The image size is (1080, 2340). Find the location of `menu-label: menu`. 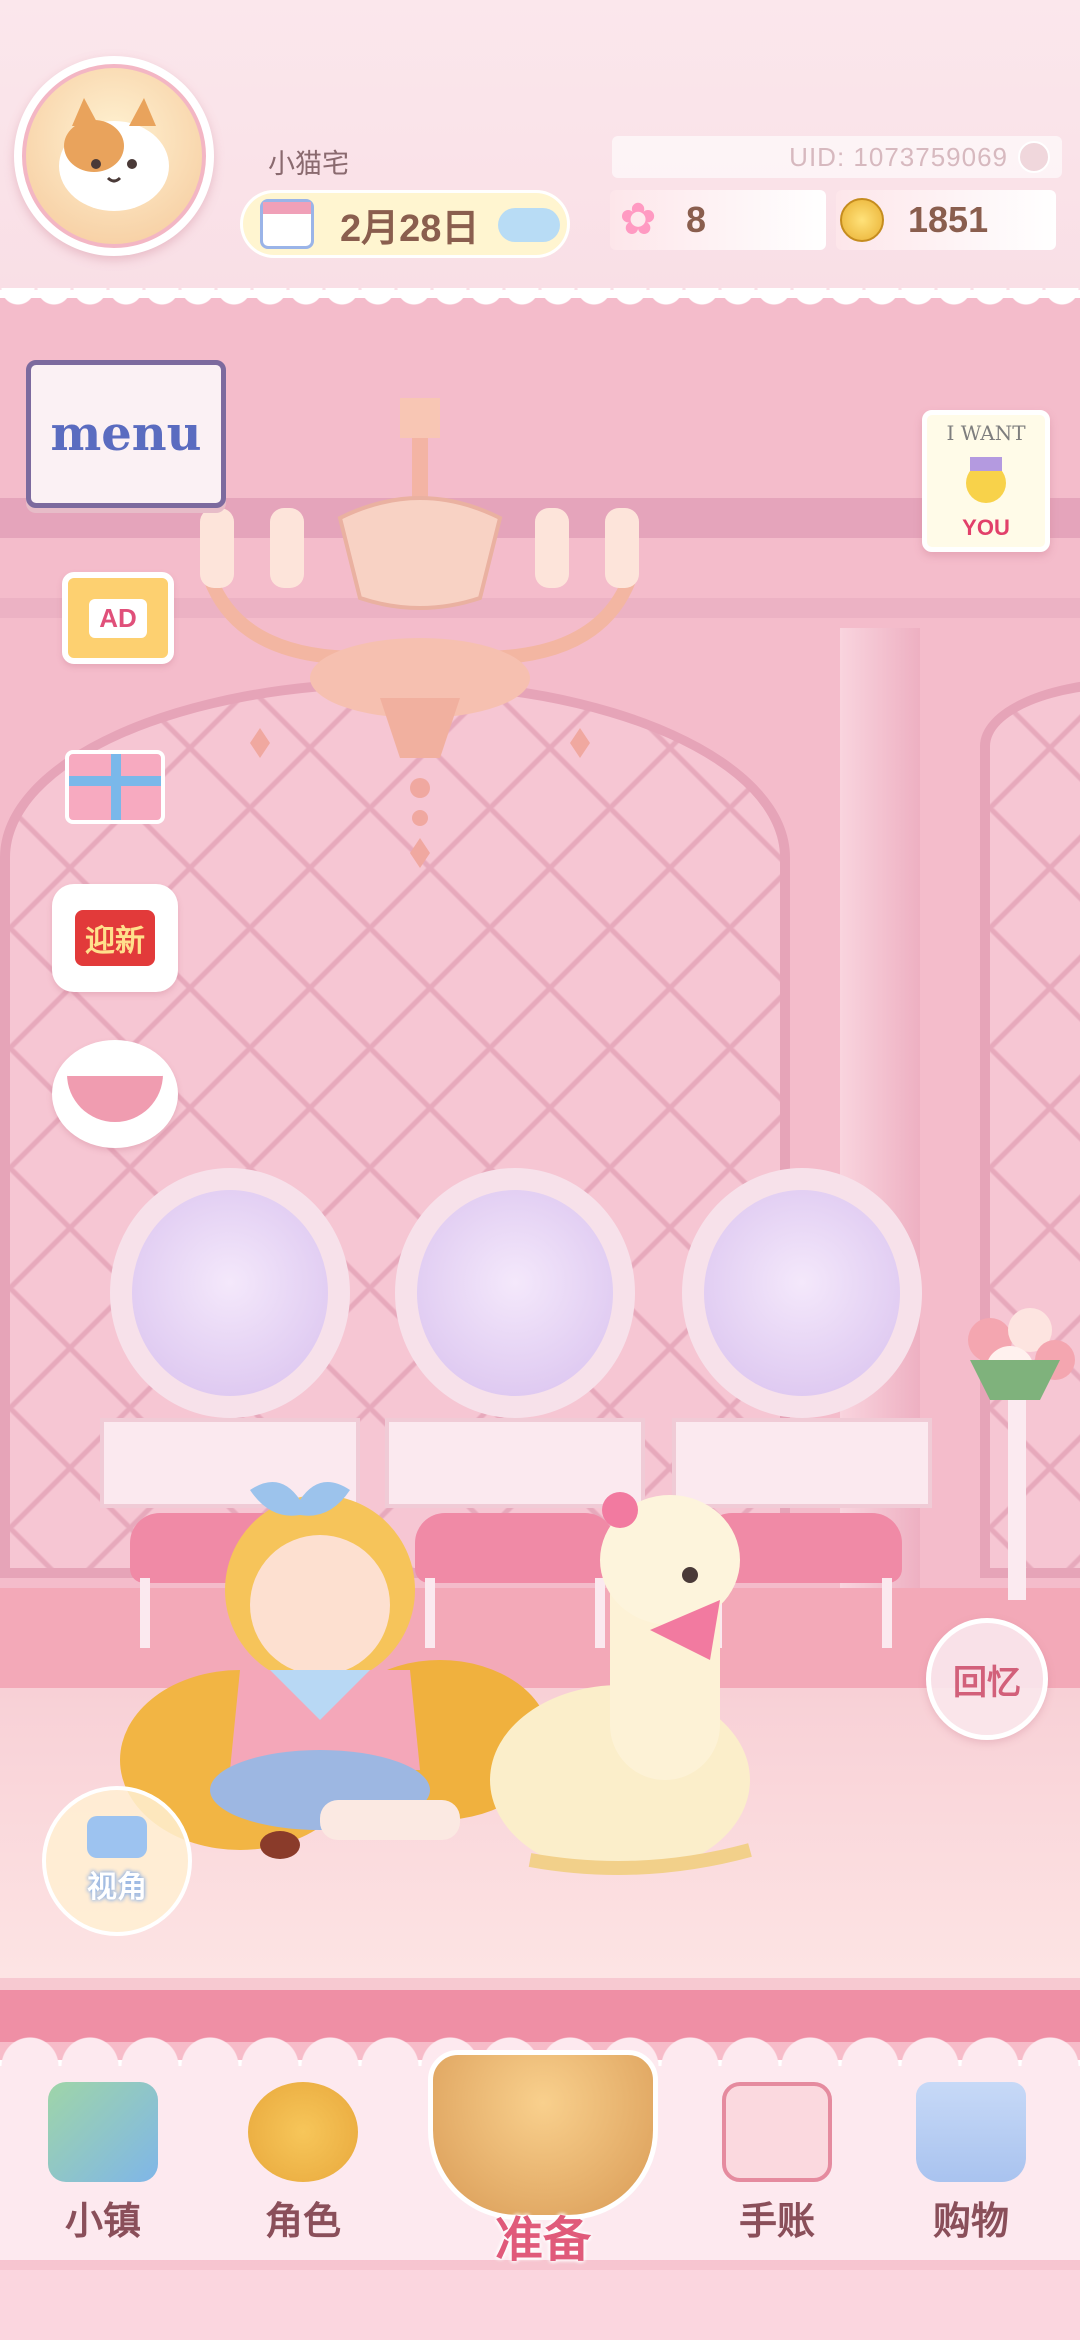

menu-label: menu is located at coordinates (126, 434).